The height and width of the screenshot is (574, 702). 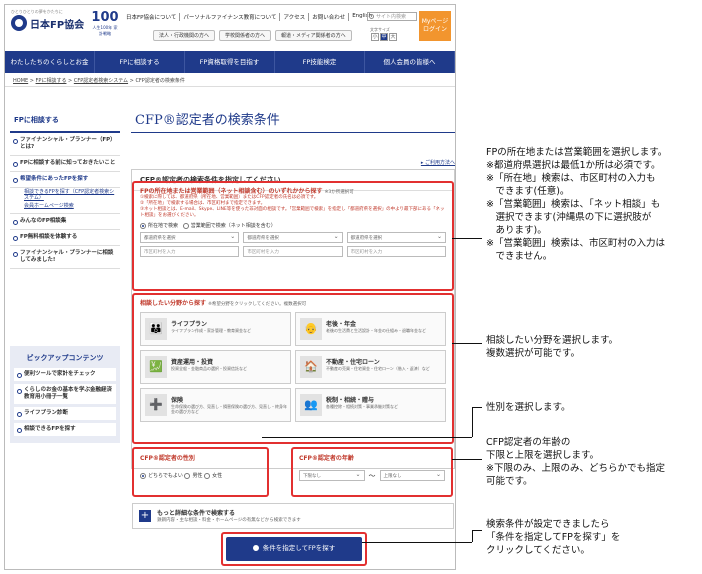 What do you see at coordinates (293, 302) in the screenshot?
I see `field-title: 相談したい分野から探す ※希望分野をクリックしてください。複数選択可` at bounding box center [293, 302].